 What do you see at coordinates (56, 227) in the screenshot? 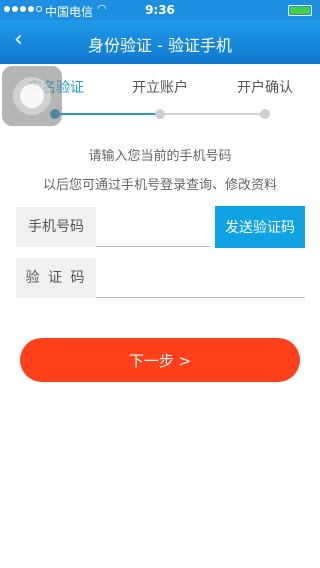
I see `phone-field-label: 手机号码` at bounding box center [56, 227].